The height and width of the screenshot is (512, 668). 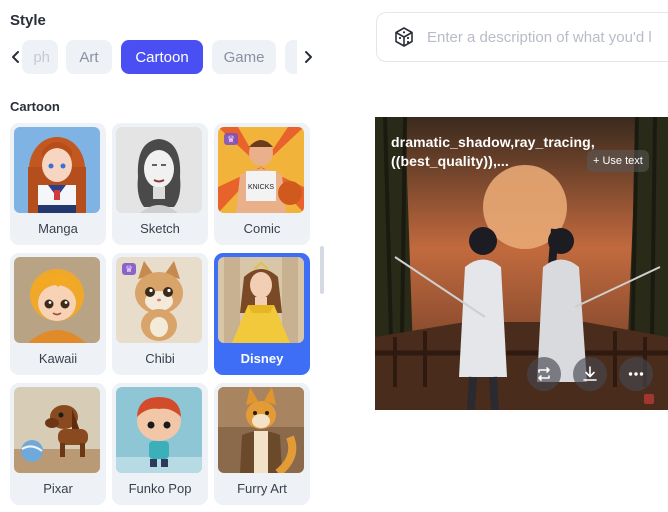 What do you see at coordinates (261, 187) in the screenshot?
I see `svg-text: KNICKS` at bounding box center [261, 187].